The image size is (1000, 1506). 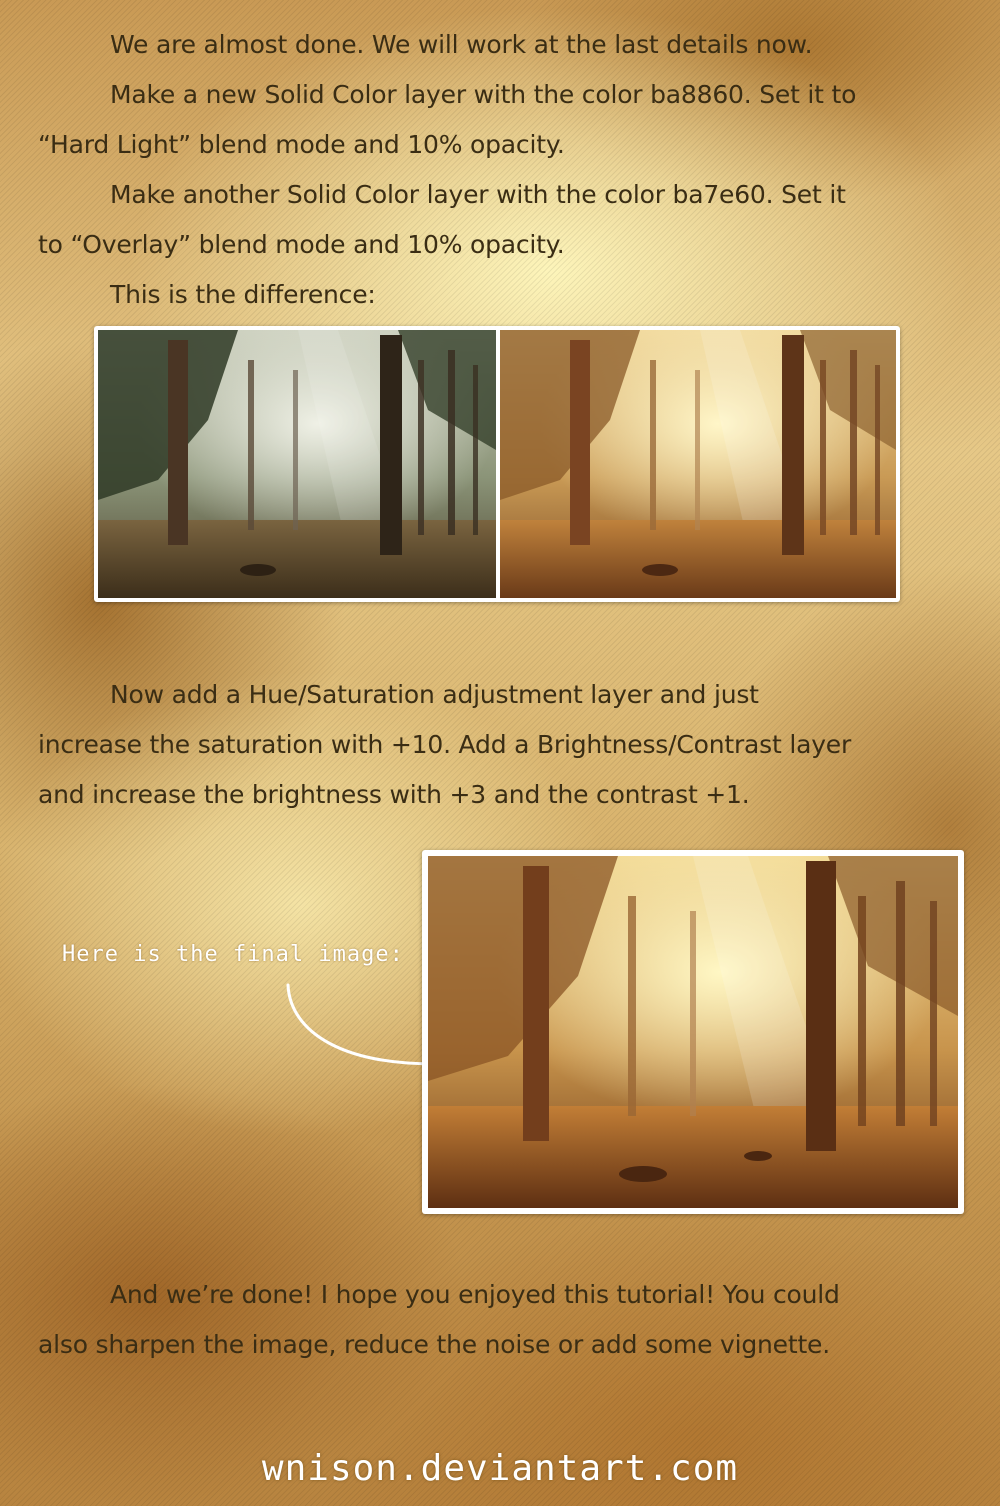 I want to click on final-image, so click(x=693, y=1032).